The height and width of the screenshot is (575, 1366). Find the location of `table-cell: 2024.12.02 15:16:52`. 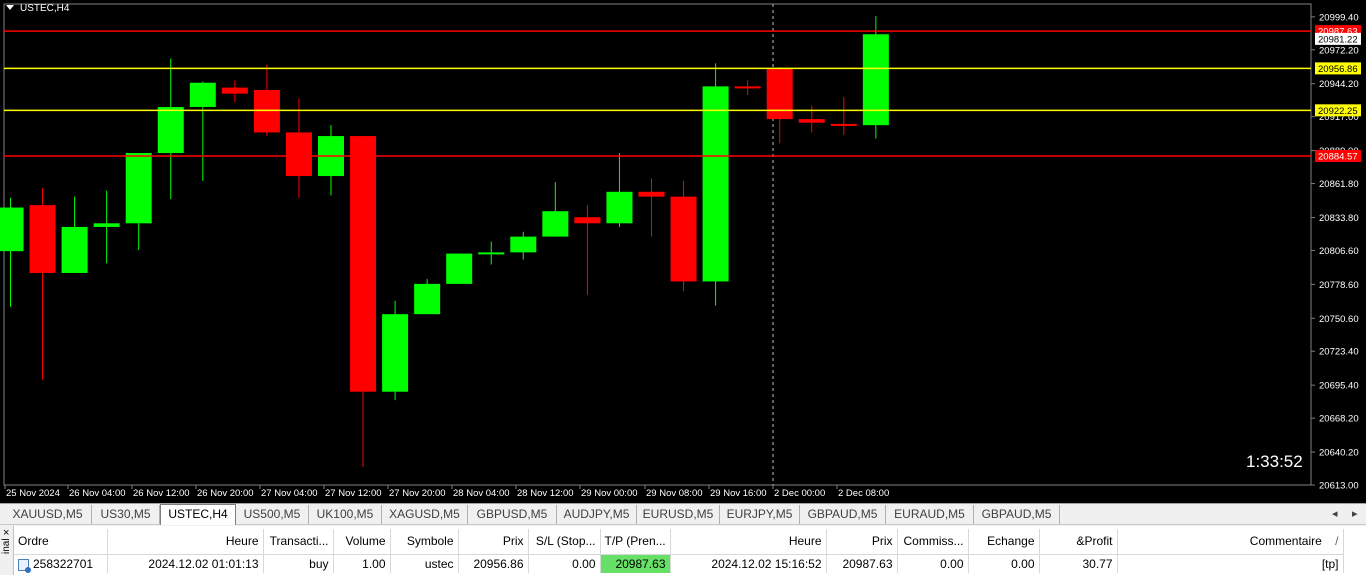

table-cell: 2024.12.02 15:16:52 is located at coordinates (748, 563).